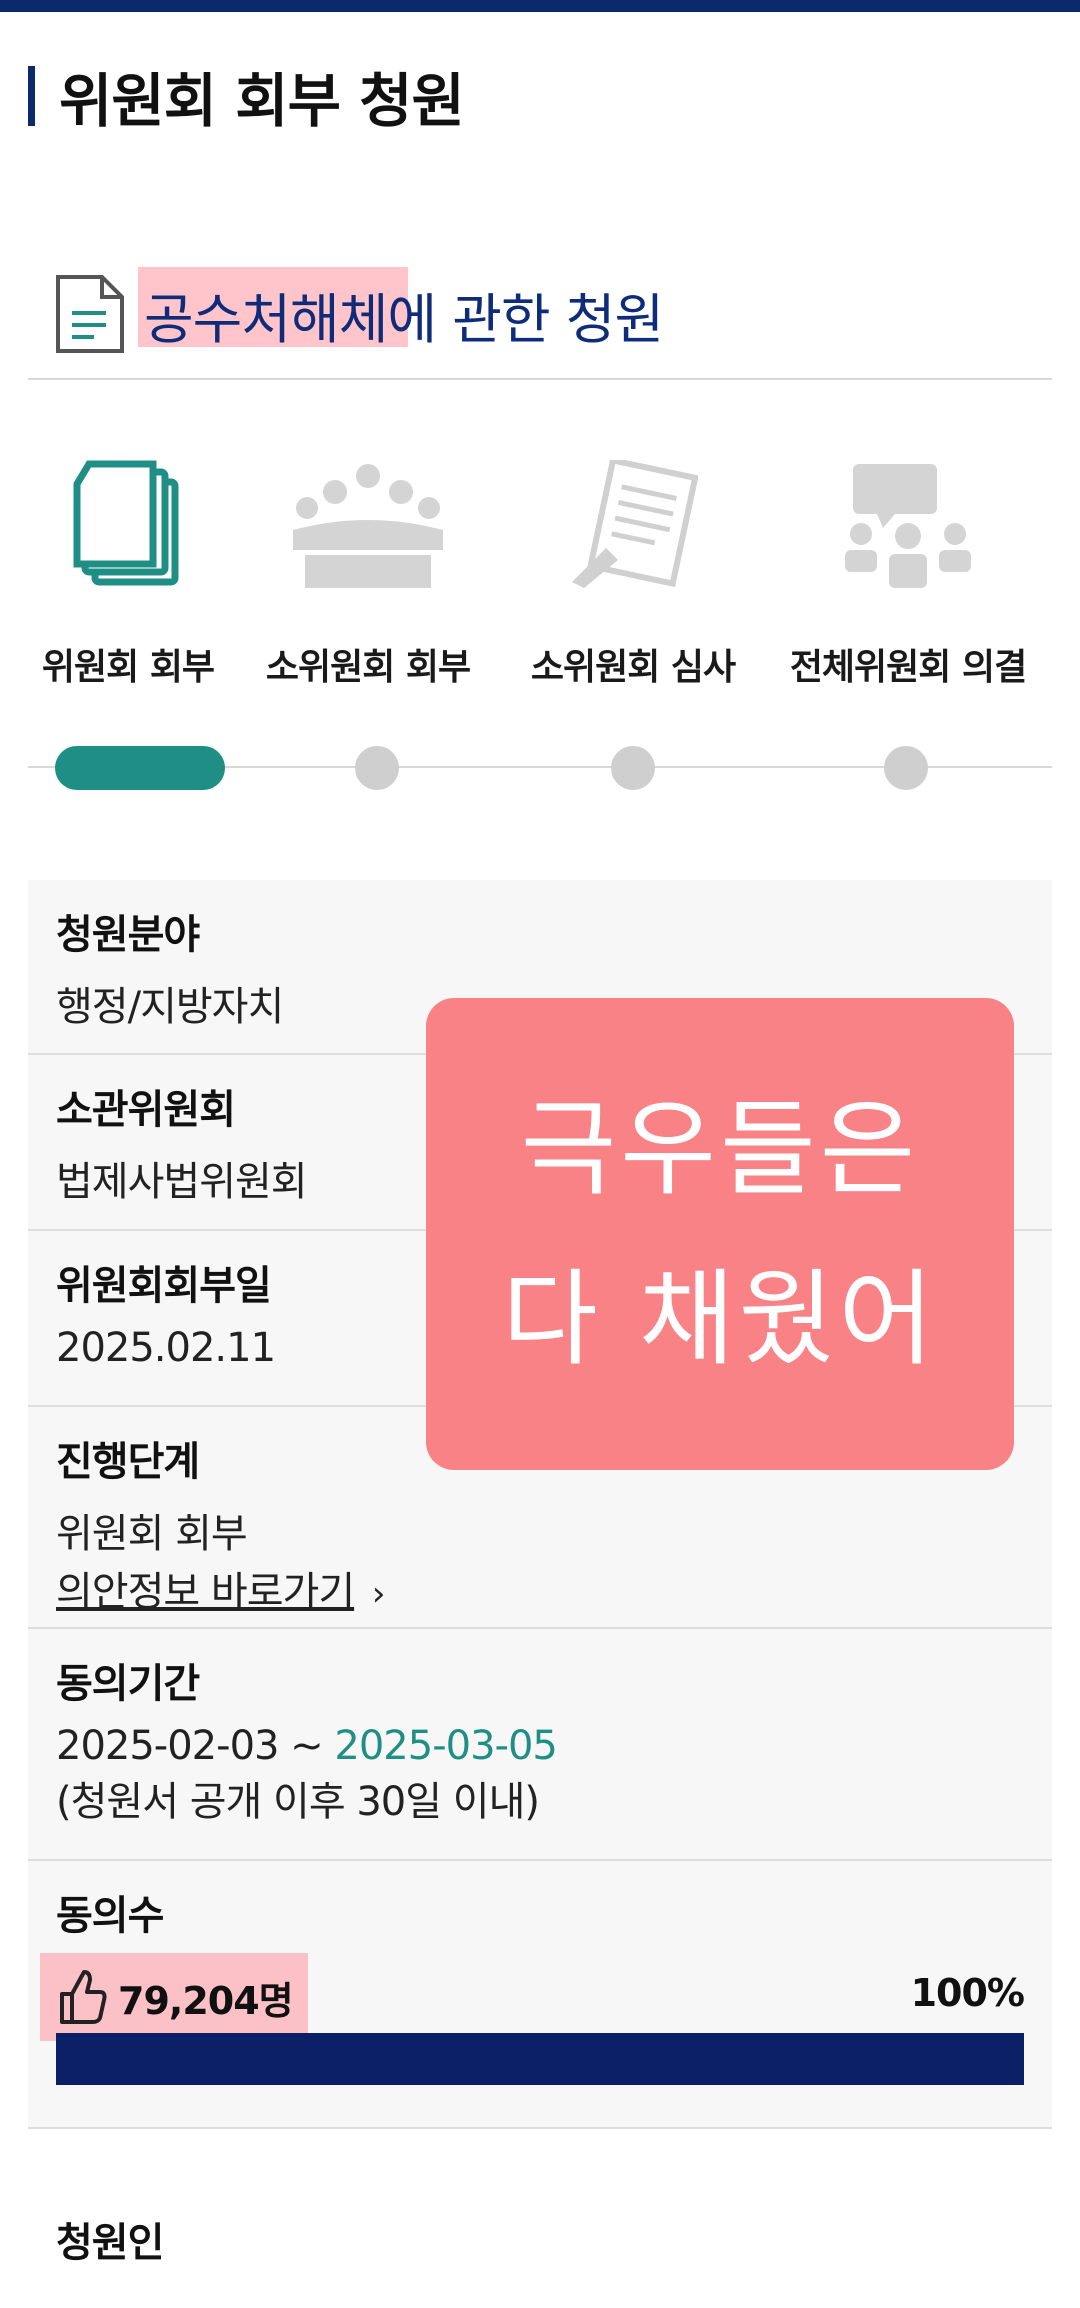  I want to click on documents-icon, so click(126, 523).